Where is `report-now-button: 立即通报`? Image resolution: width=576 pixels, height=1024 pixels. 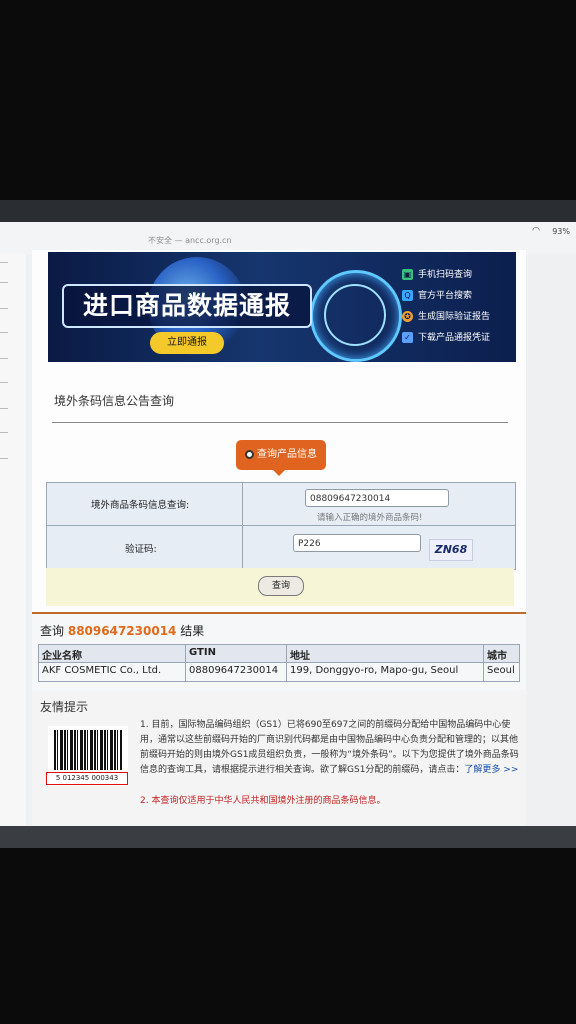 report-now-button: 立即通报 is located at coordinates (187, 343).